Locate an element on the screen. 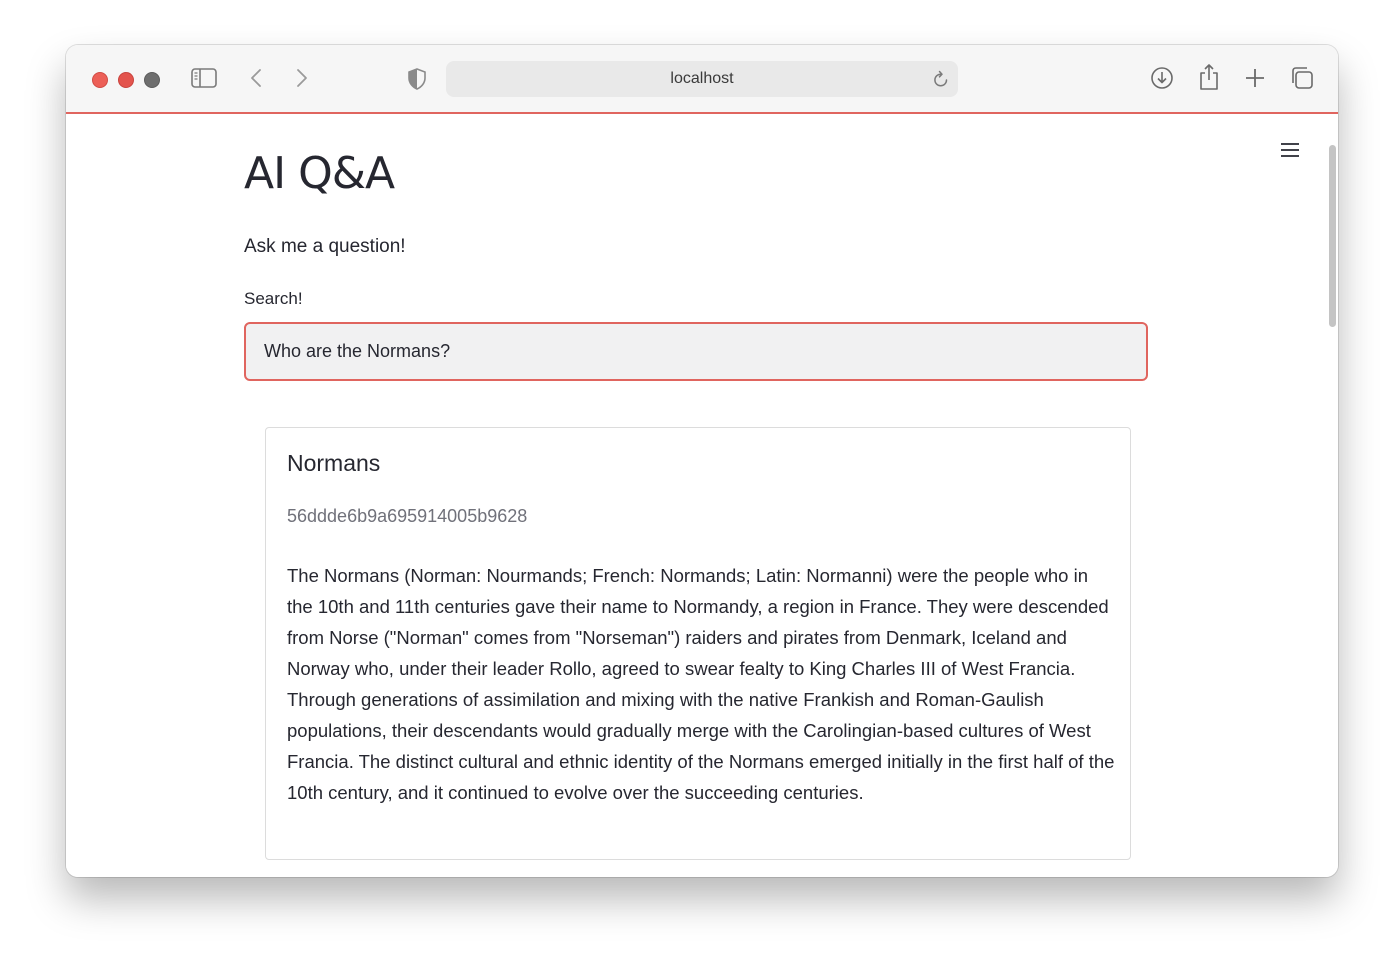 This screenshot has height=967, width=1400. url-text: localhost is located at coordinates (702, 78).